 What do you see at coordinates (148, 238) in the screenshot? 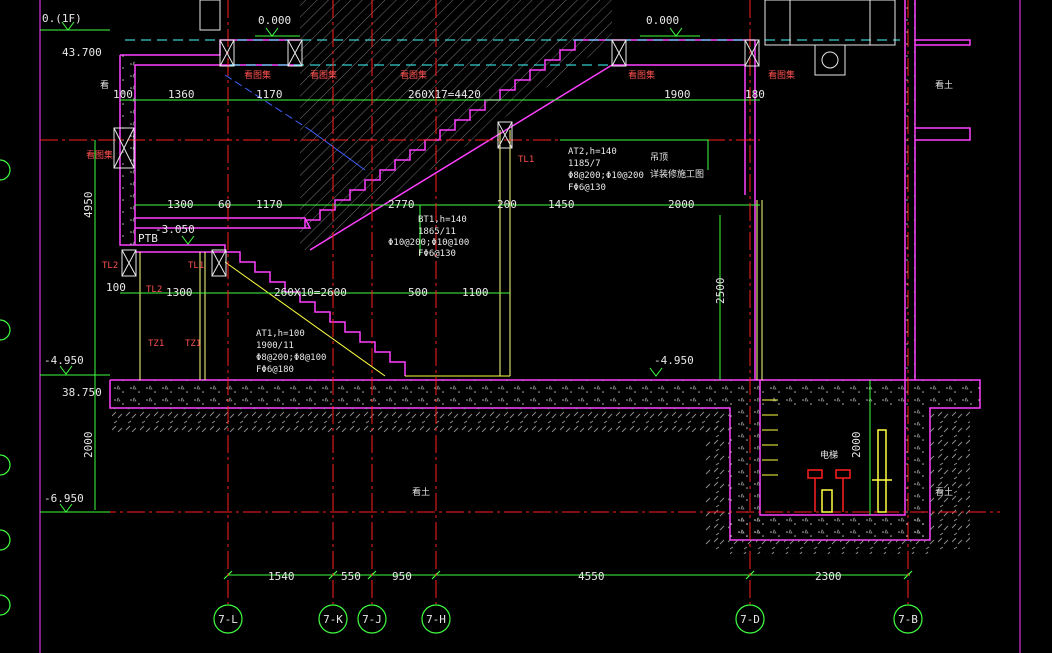
I see `tag-ptb: PTB` at bounding box center [148, 238].